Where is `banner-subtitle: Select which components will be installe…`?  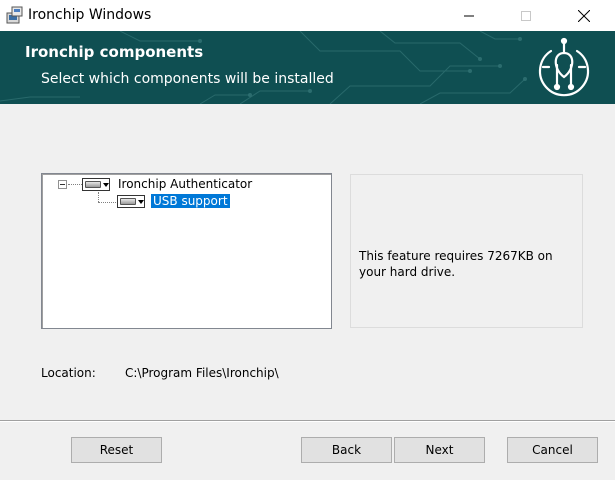 banner-subtitle: Select which components will be installe… is located at coordinates (187, 79).